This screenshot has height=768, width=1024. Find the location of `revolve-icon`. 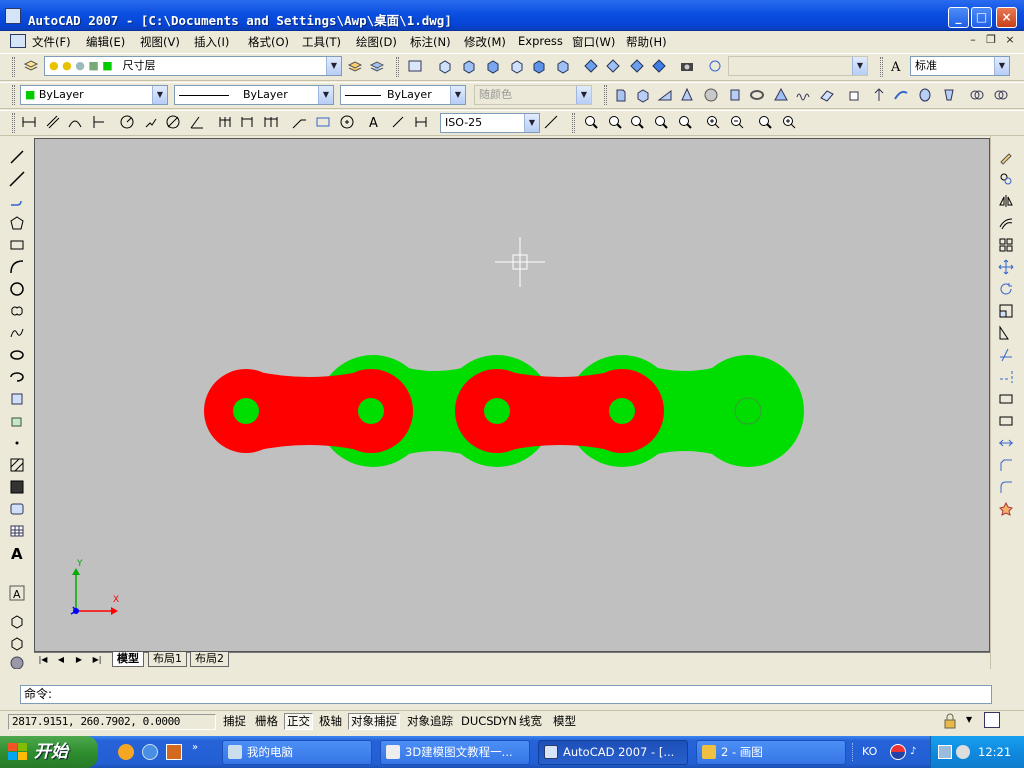

revolve-icon is located at coordinates (925, 95).